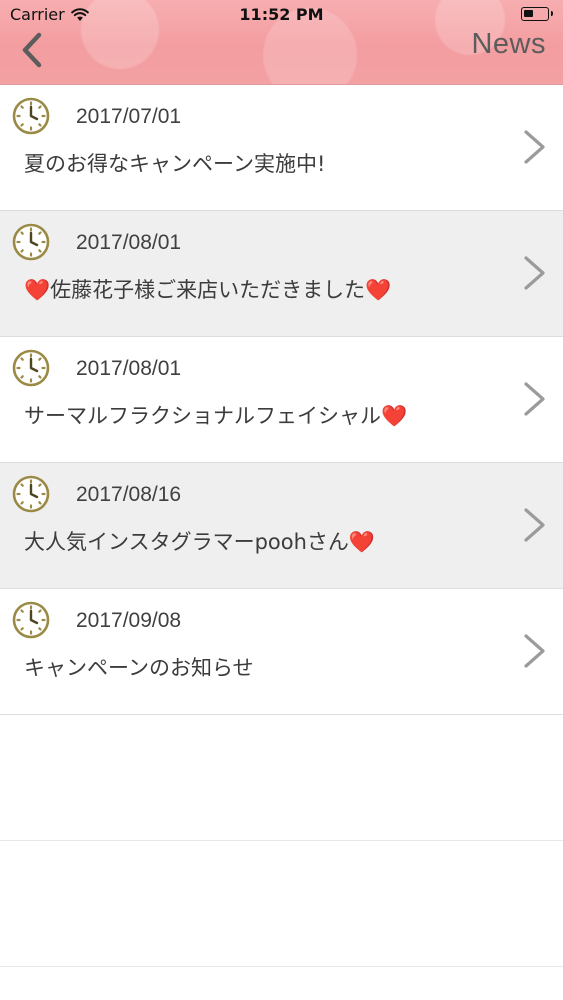 This screenshot has width=563, height=1000. I want to click on back-button, so click(32, 50).